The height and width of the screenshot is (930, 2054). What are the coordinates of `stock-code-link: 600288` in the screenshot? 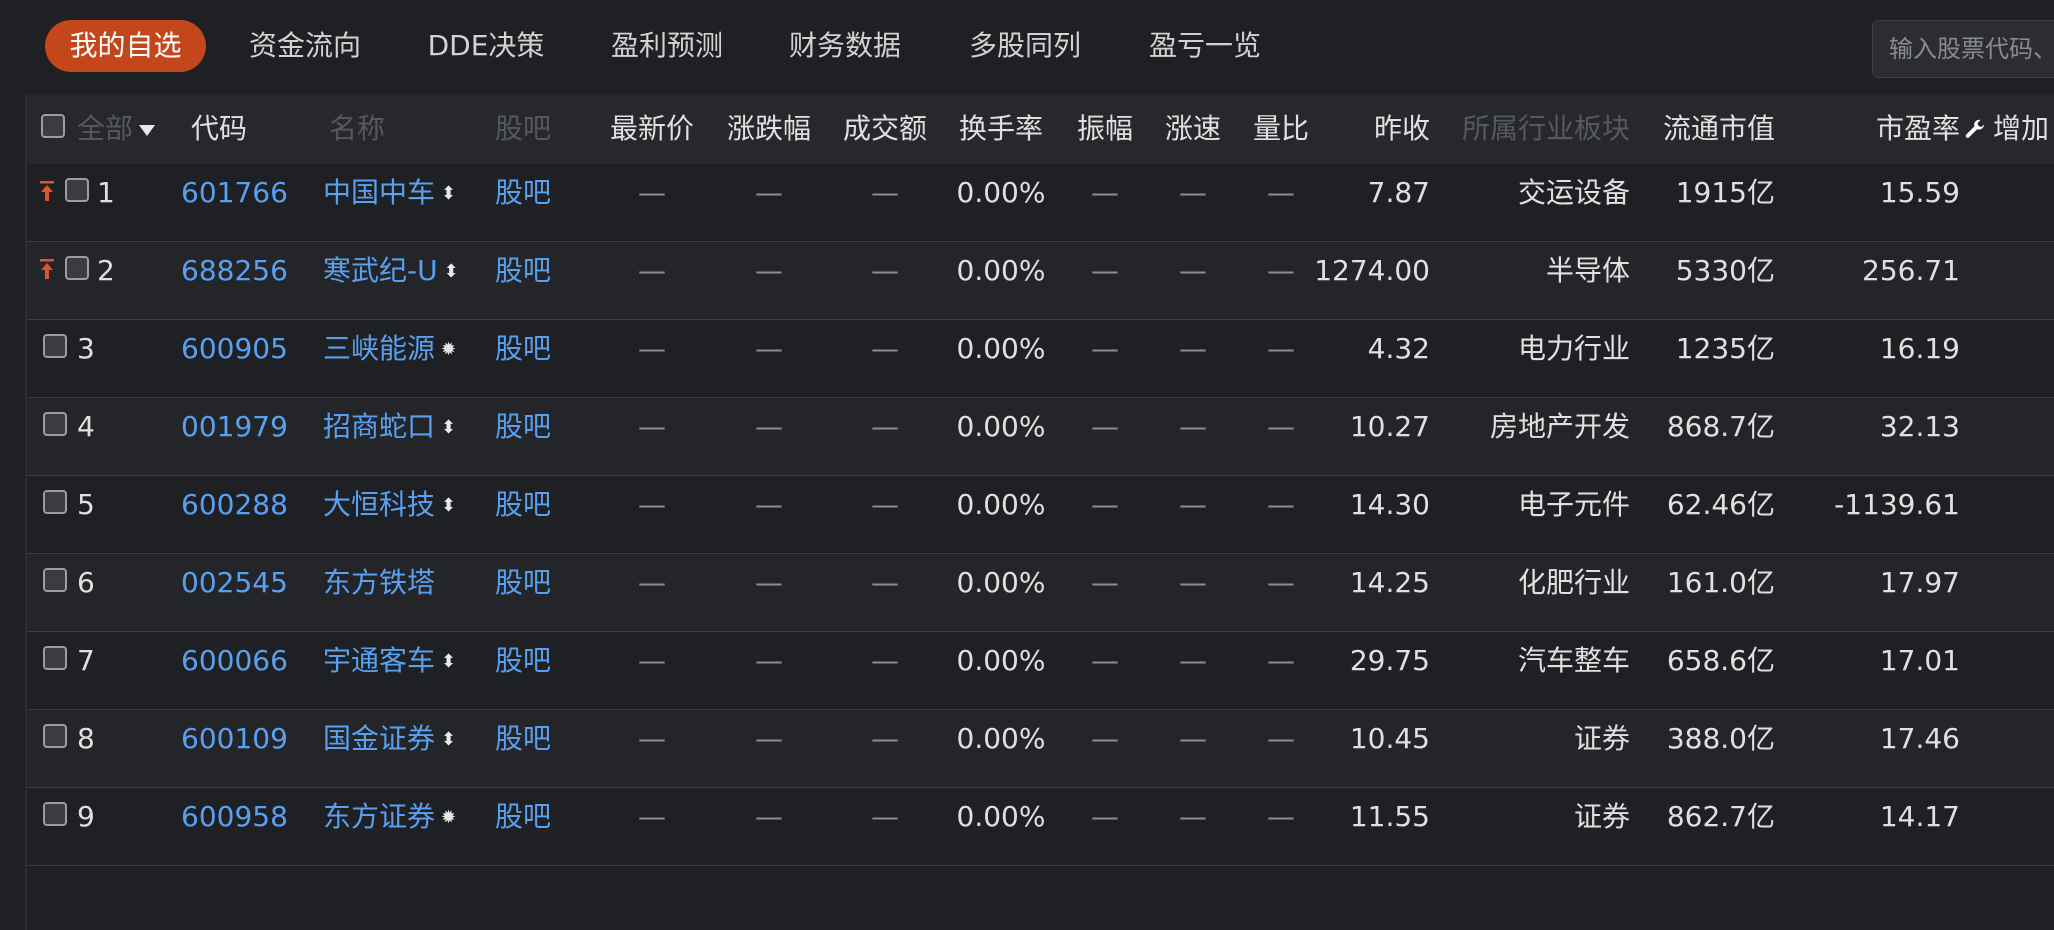 It's located at (241, 505).